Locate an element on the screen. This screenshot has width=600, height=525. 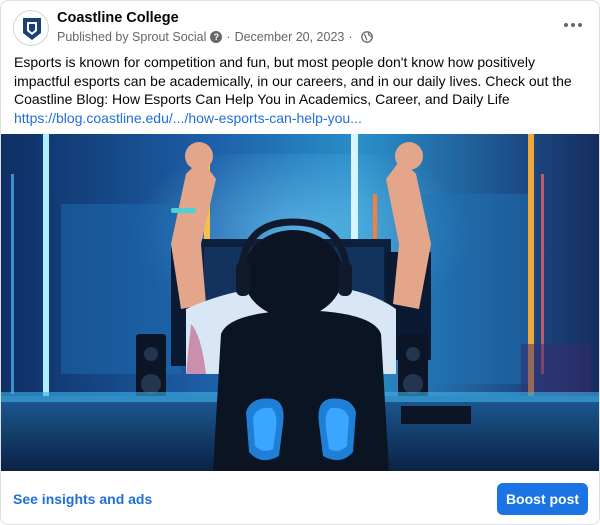
page-avatar is located at coordinates (31, 28).